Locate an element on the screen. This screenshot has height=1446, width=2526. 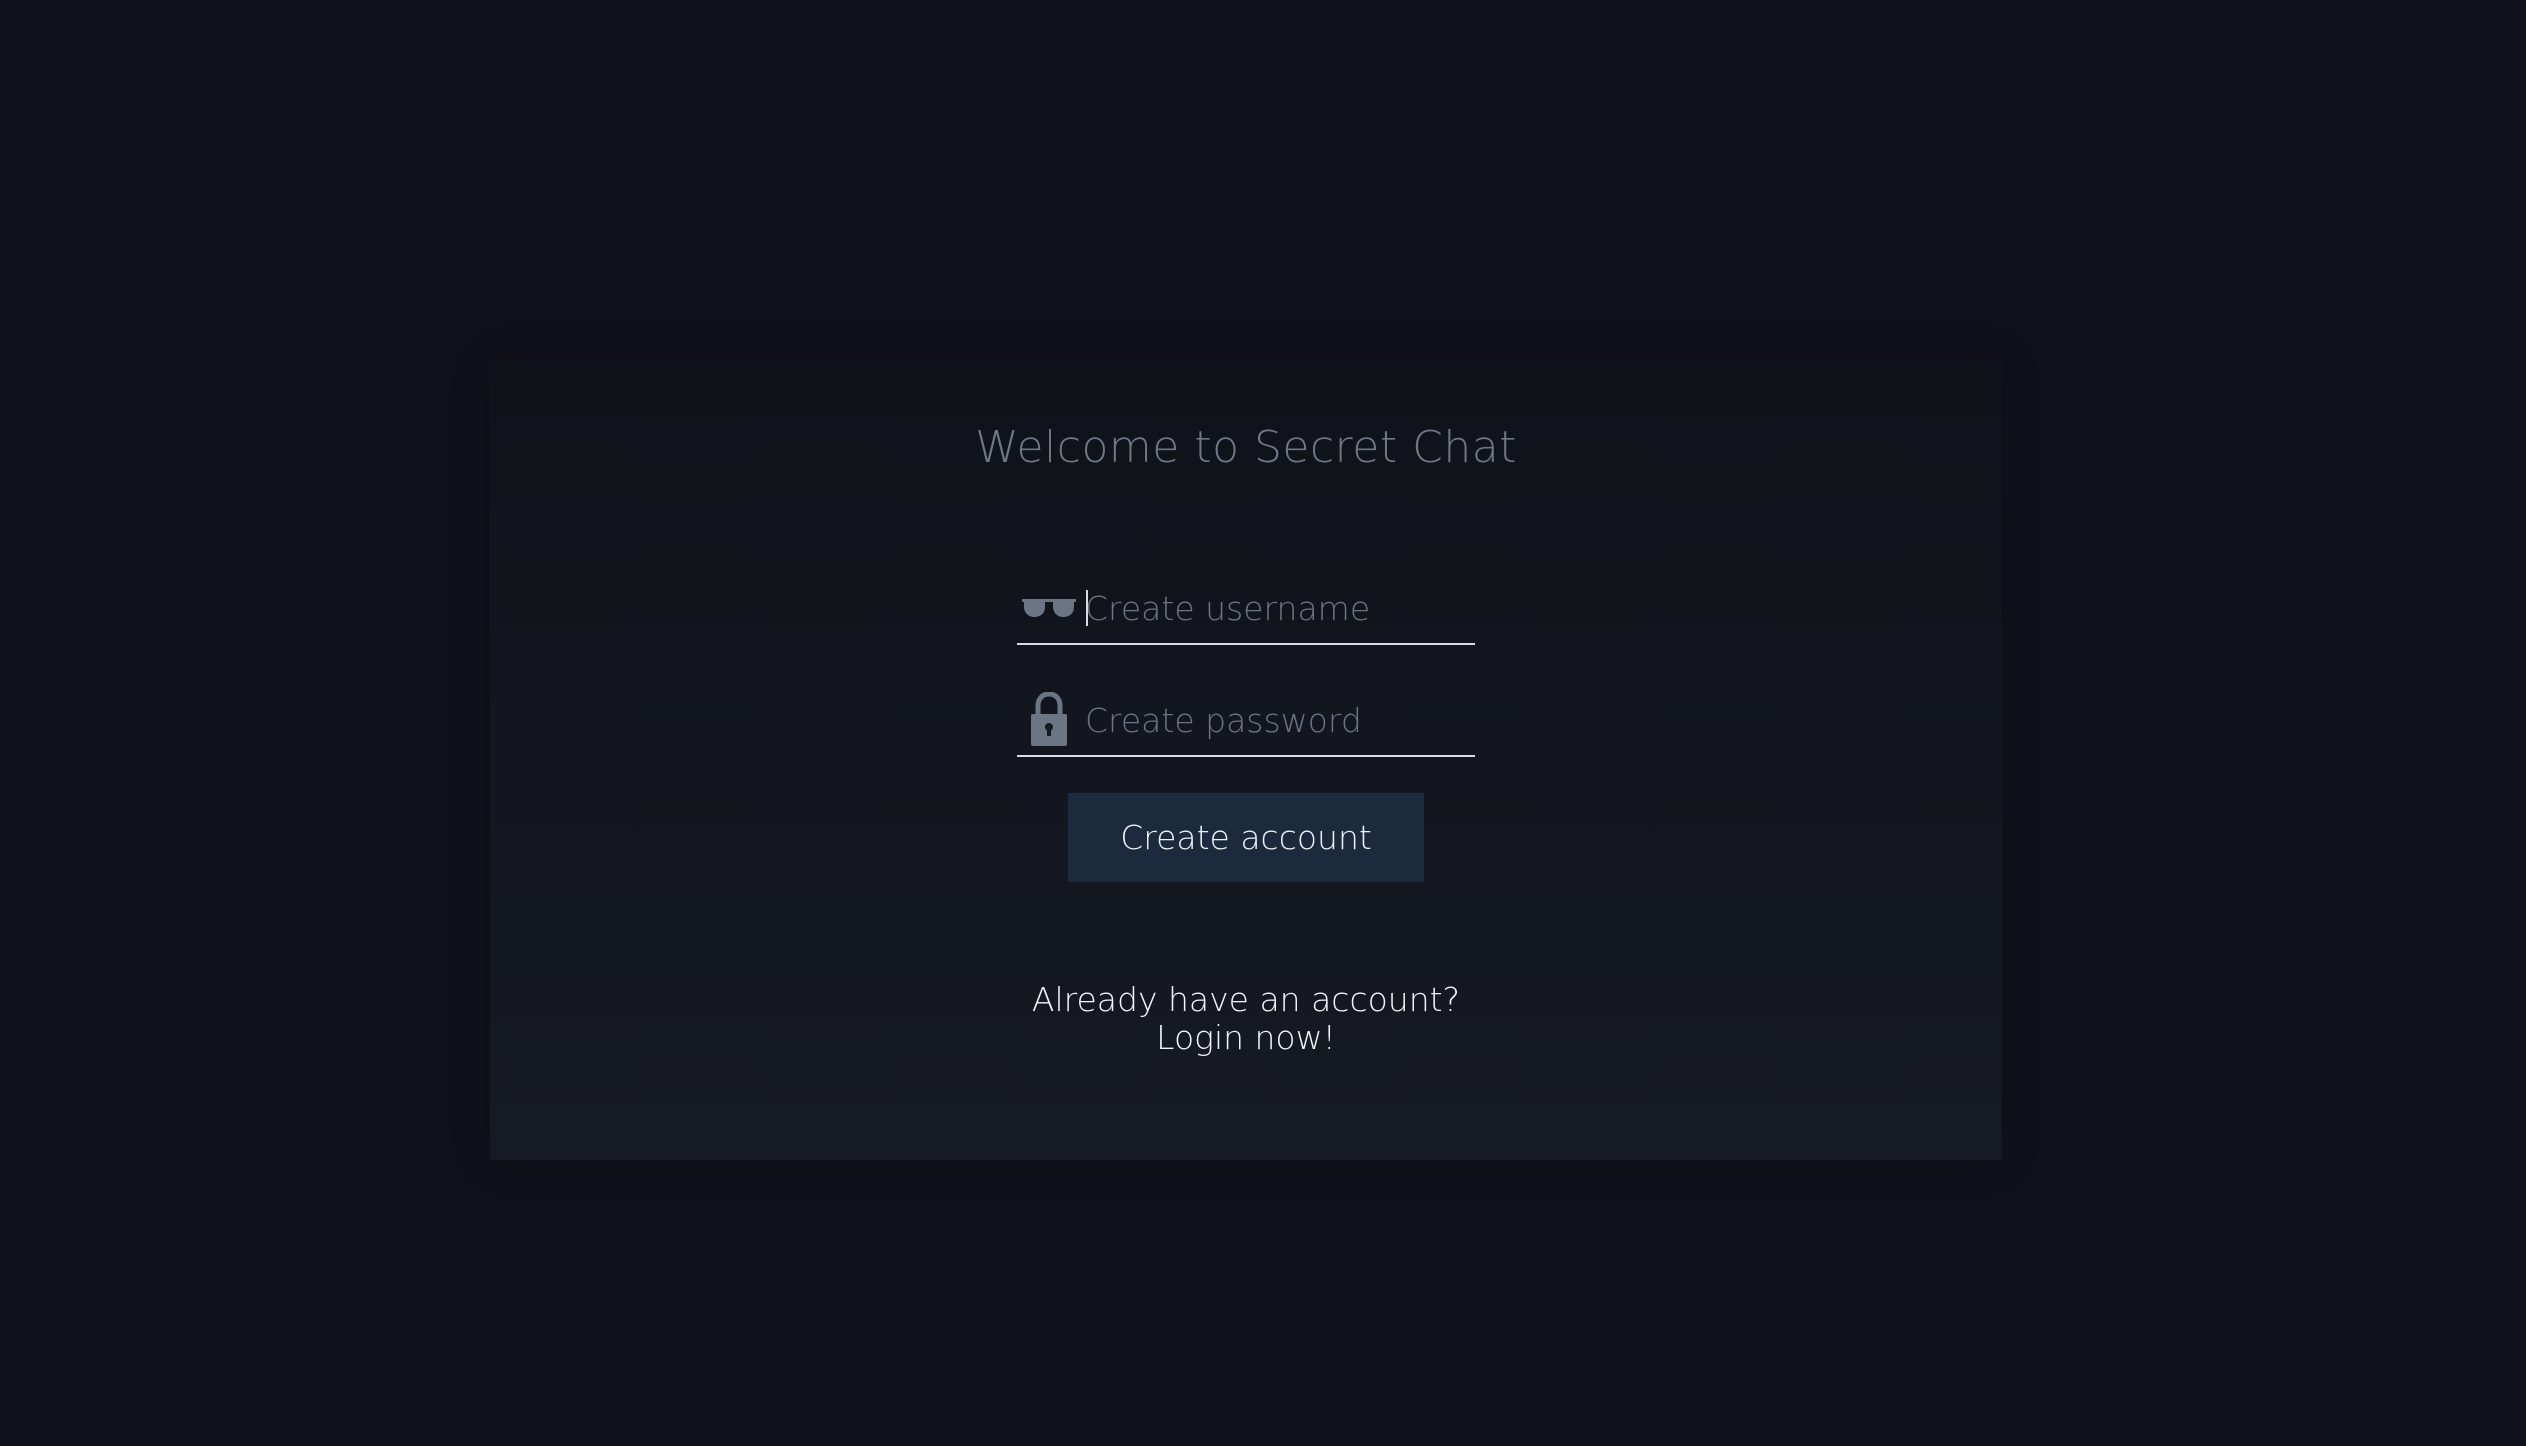
password-input is located at coordinates (1275, 720).